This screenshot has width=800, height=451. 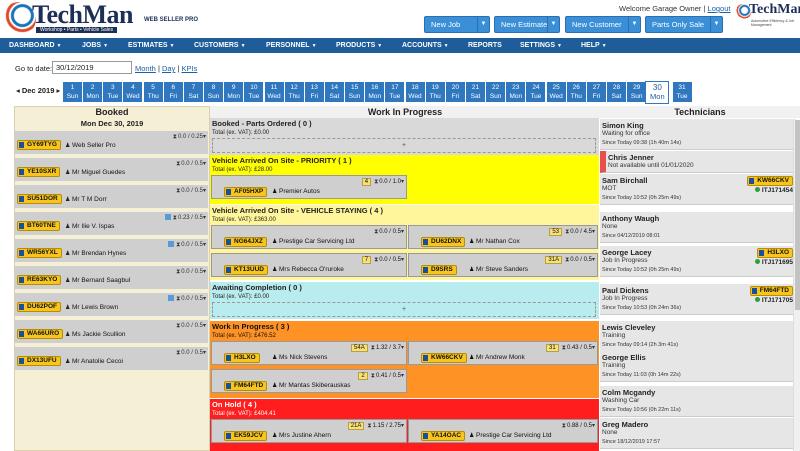 I want to click on day-27: 27 Fri, so click(x=596, y=92).